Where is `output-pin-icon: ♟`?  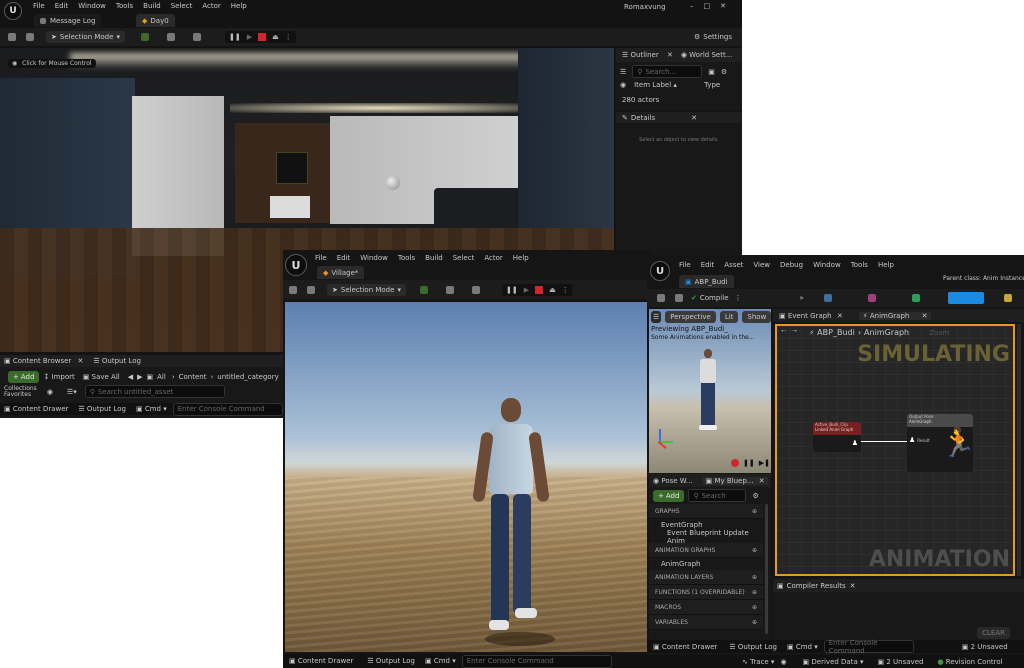 output-pin-icon: ♟ is located at coordinates (855, 443).